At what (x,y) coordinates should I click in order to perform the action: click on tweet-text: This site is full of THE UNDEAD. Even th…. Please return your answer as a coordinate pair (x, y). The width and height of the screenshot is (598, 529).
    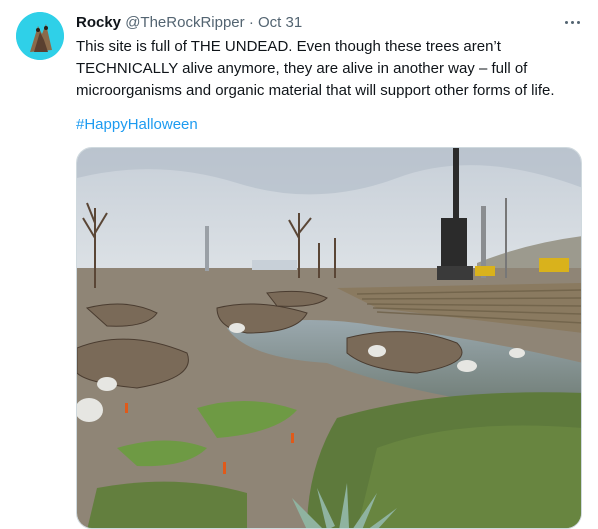
    Looking at the image, I should click on (315, 68).